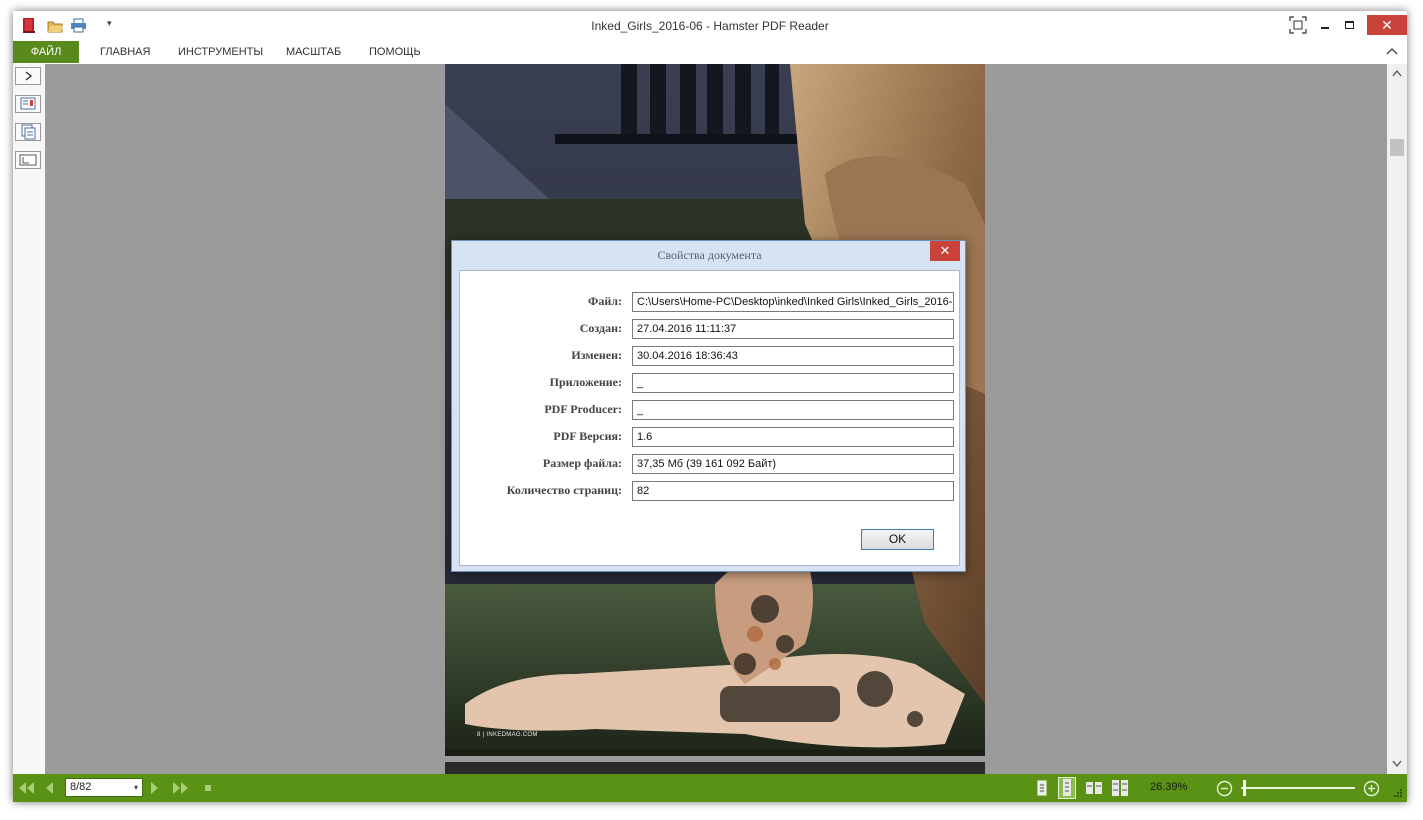 The height and width of the screenshot is (820, 1423). I want to click on chevron-right-icon, so click(29, 76).